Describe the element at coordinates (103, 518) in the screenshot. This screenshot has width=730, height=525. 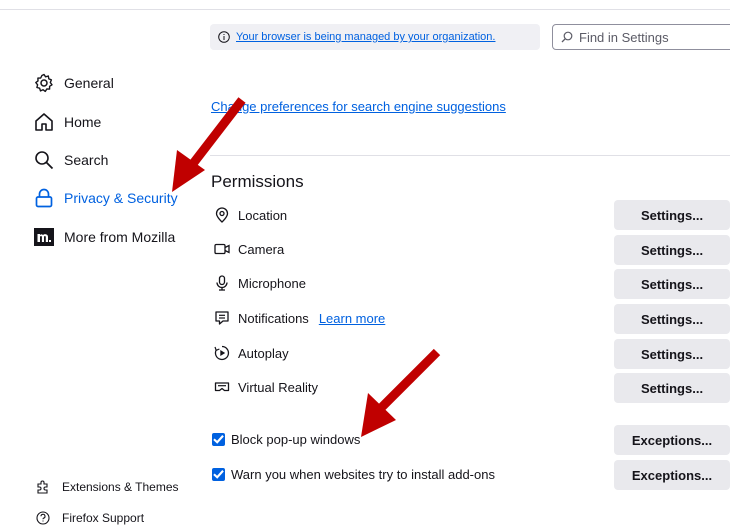
I see `footer-label: Firefox Support` at that location.